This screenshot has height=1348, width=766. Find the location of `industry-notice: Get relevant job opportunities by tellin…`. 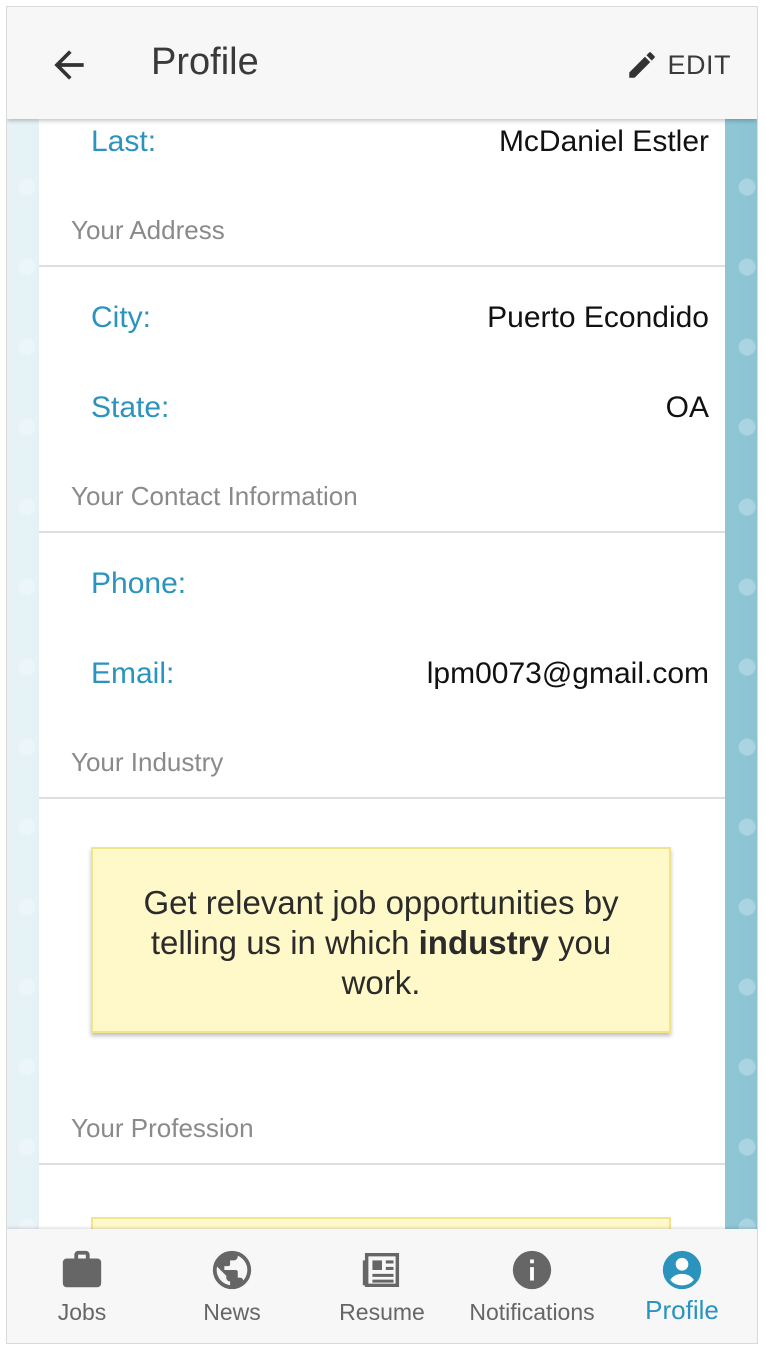

industry-notice: Get relevant job opportunities by tellin… is located at coordinates (381, 940).